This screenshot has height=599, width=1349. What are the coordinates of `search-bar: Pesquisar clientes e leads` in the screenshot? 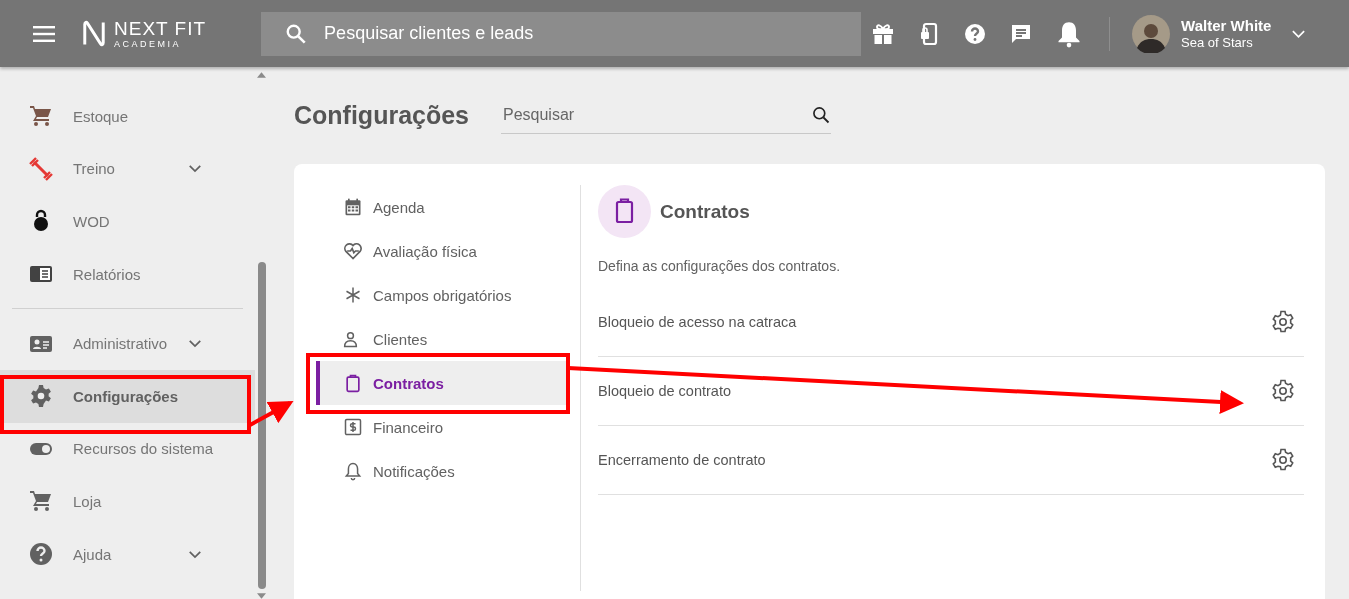 It's located at (561, 33).